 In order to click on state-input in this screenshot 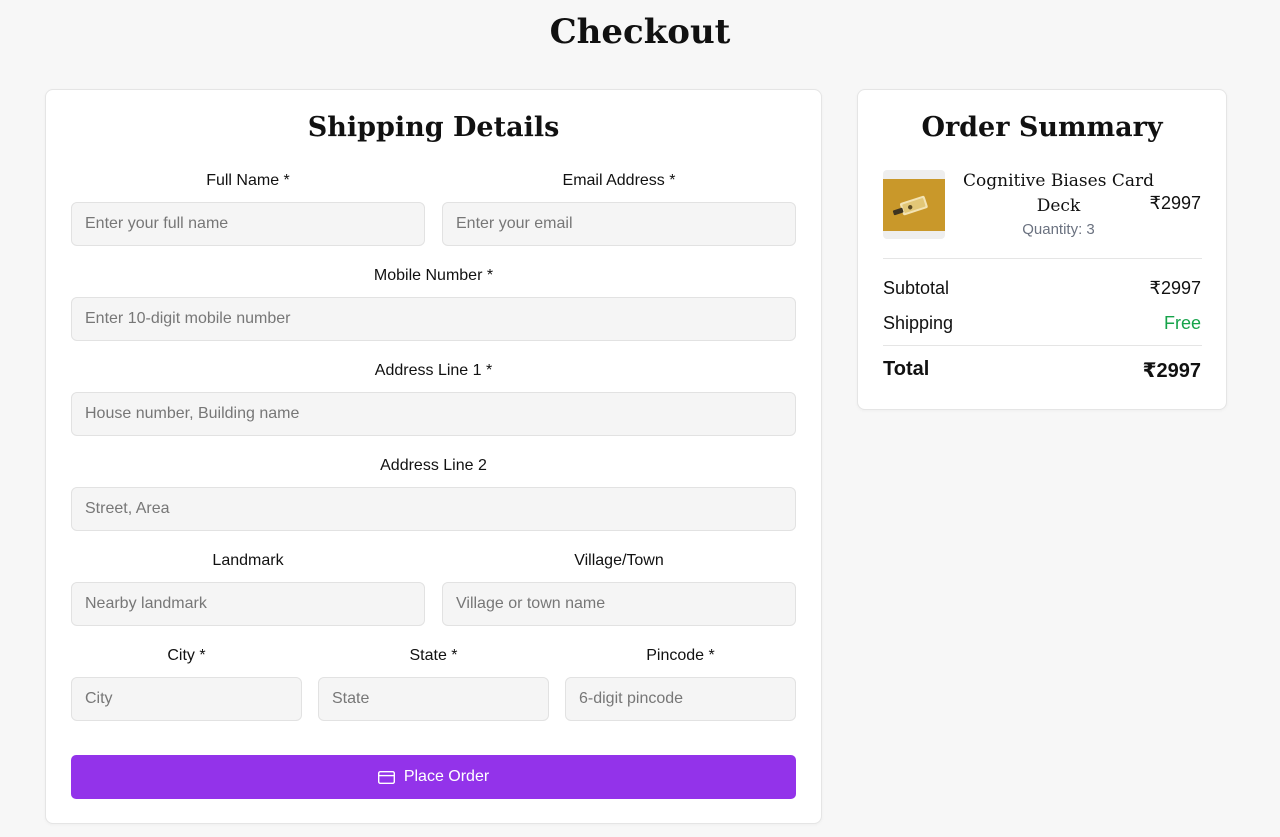, I will do `click(433, 699)`.